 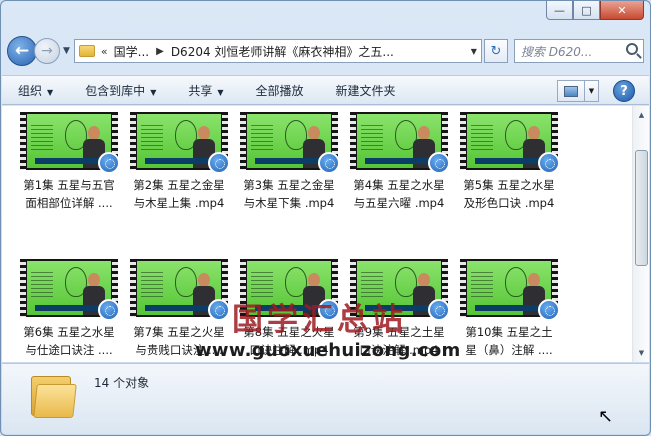 What do you see at coordinates (47, 51) in the screenshot?
I see `forward-button: →` at bounding box center [47, 51].